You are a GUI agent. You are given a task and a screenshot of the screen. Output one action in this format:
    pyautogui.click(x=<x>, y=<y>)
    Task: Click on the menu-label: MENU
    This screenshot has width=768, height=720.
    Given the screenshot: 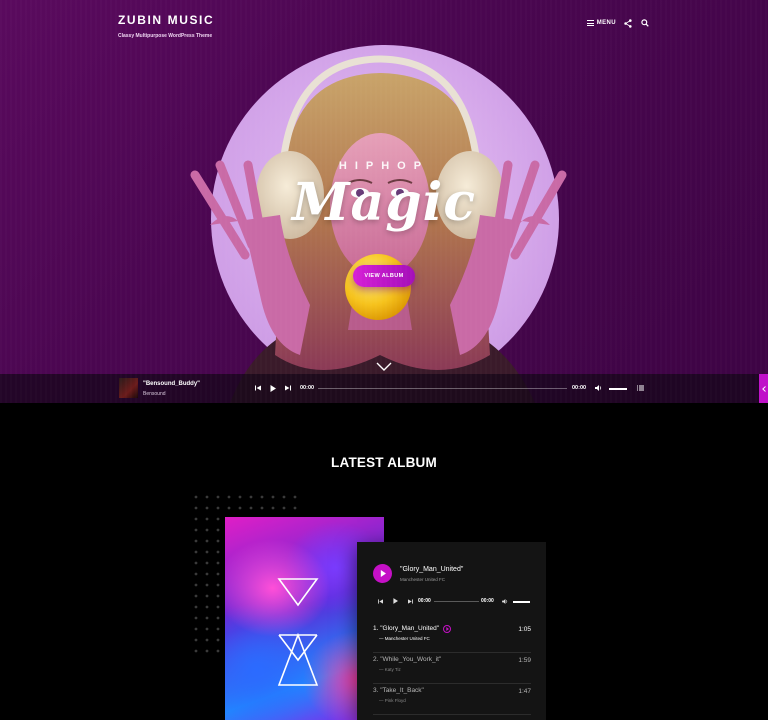 What is the action you would take?
    pyautogui.click(x=606, y=23)
    